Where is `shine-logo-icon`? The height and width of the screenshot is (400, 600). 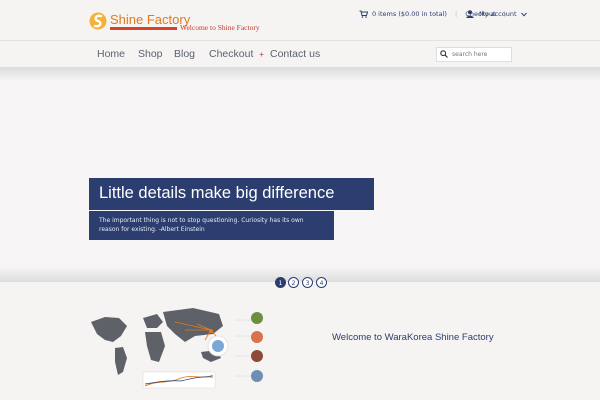
shine-logo-icon is located at coordinates (98, 21).